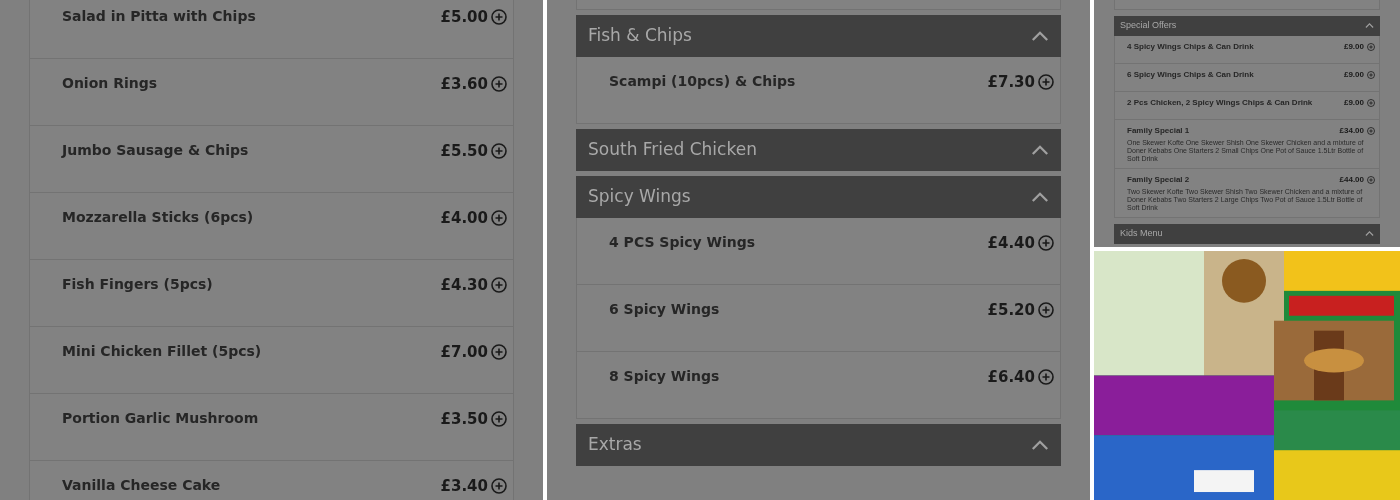 This screenshot has height=500, width=1400. What do you see at coordinates (818, 445) in the screenshot?
I see `category-header: Extras` at bounding box center [818, 445].